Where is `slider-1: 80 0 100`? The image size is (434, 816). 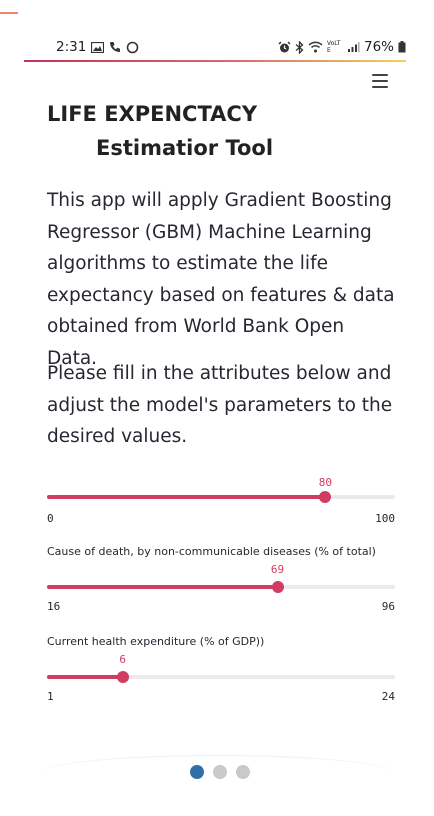
slider-1: 80 0 100 is located at coordinates (221, 499).